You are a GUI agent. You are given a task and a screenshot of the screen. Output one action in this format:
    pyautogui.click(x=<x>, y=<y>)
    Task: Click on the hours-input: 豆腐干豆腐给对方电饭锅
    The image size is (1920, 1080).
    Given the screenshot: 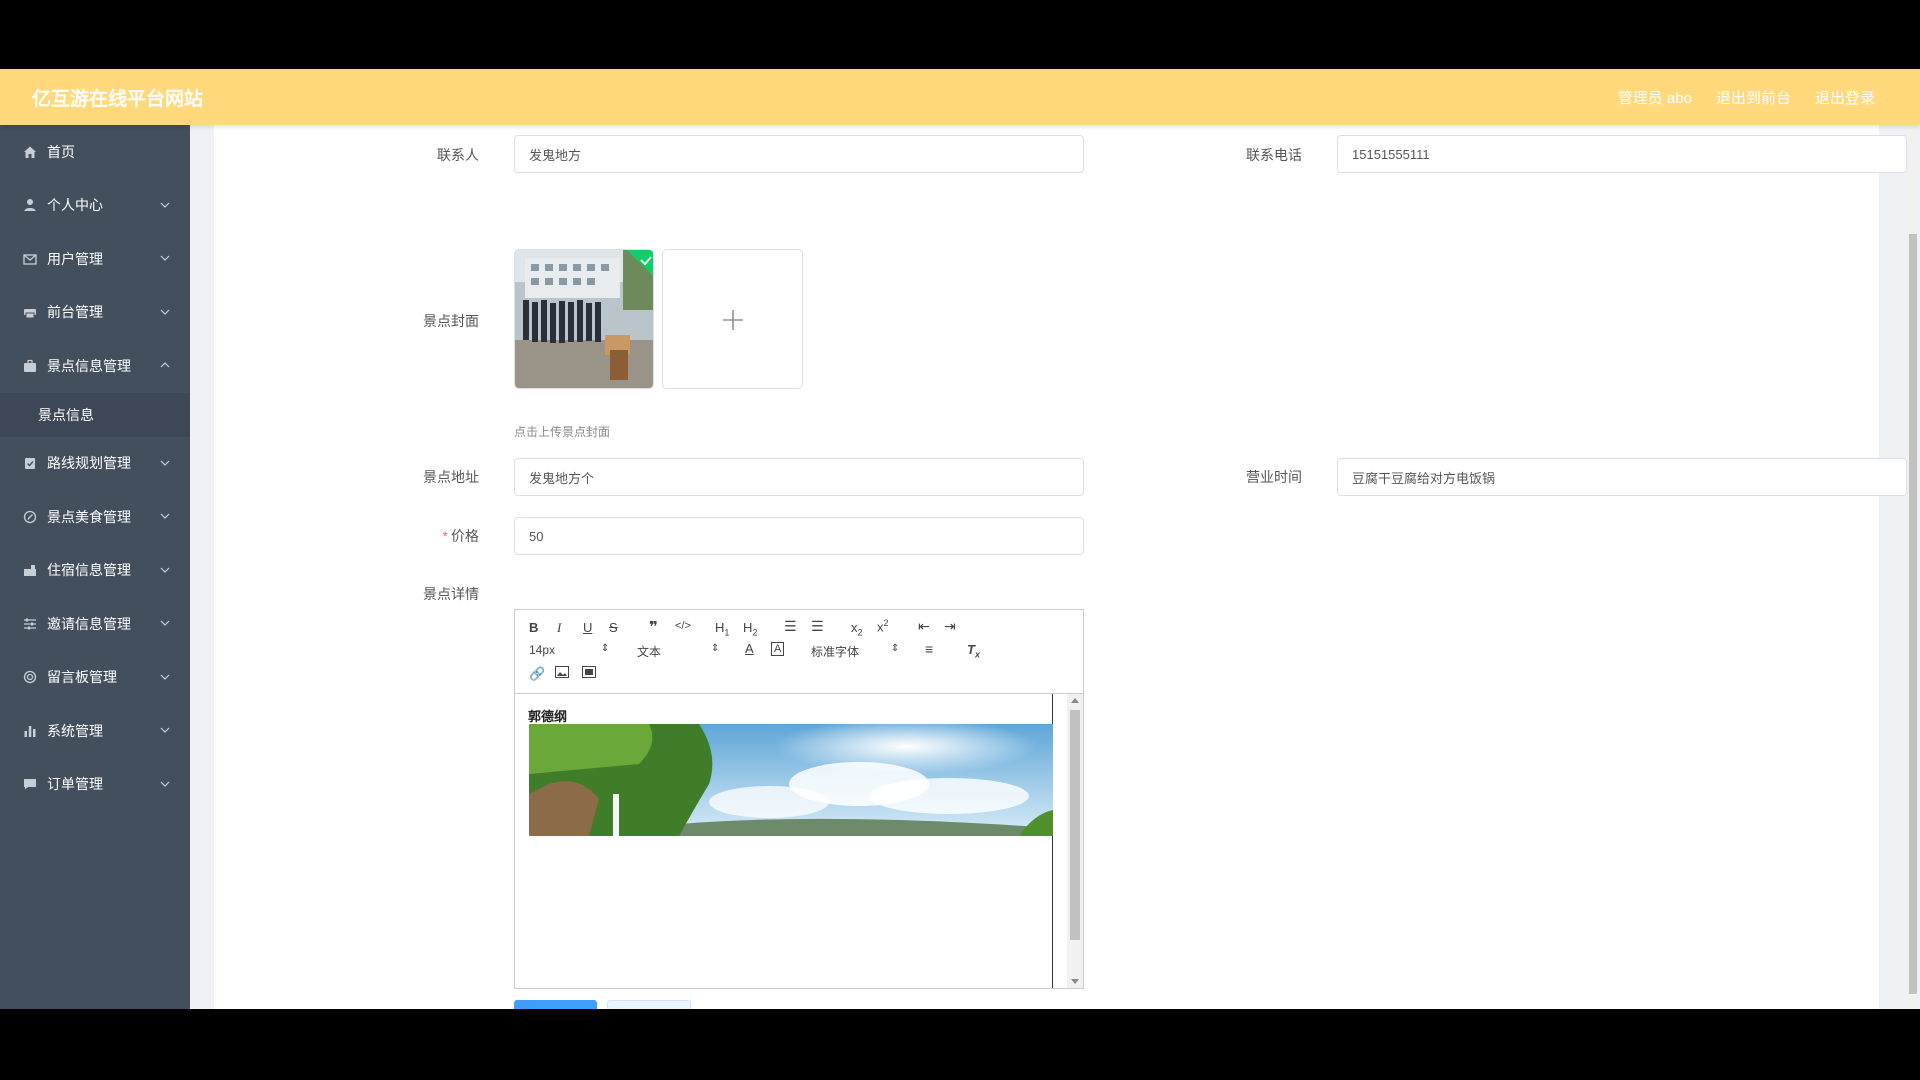 What is the action you would take?
    pyautogui.click(x=1622, y=477)
    